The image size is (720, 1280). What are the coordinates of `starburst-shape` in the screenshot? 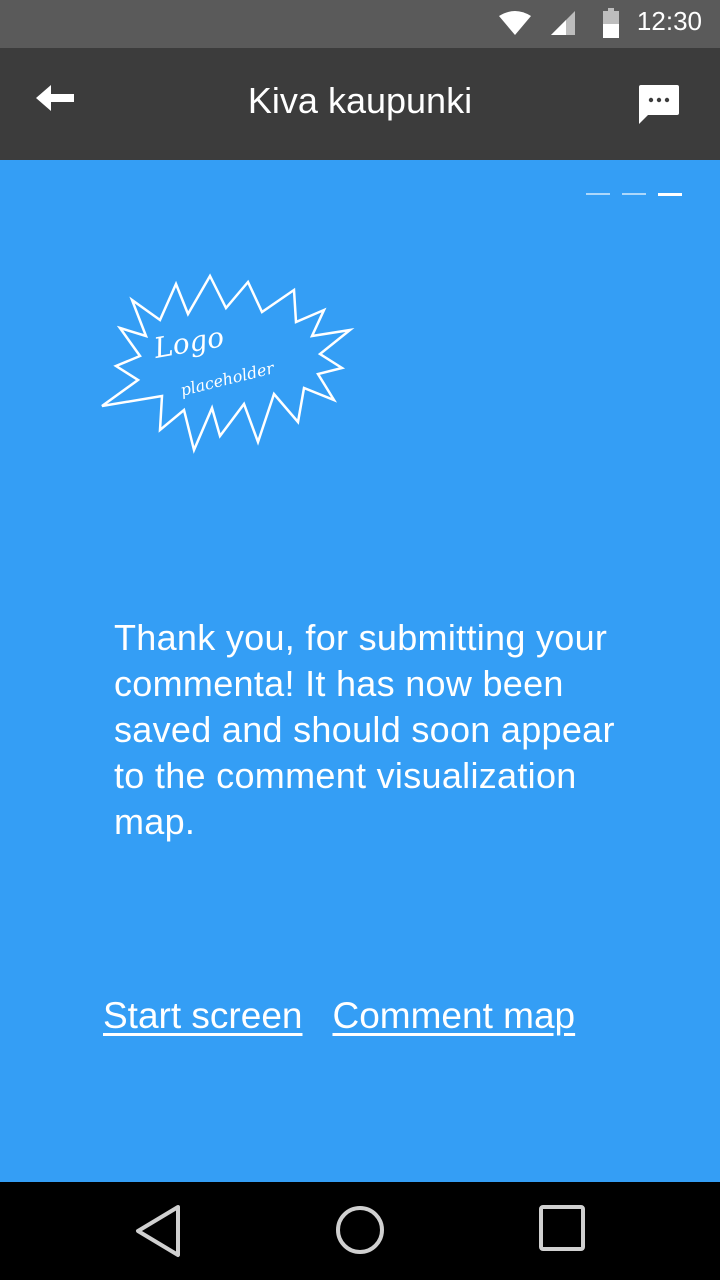 It's located at (228, 363).